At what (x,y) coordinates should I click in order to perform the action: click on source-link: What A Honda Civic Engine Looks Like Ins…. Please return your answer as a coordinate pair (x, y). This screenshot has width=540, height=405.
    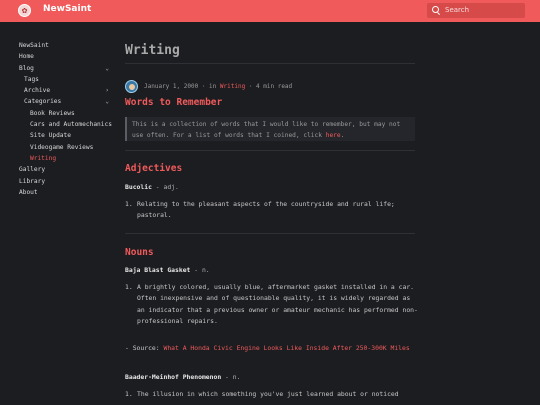
    Looking at the image, I should click on (286, 348).